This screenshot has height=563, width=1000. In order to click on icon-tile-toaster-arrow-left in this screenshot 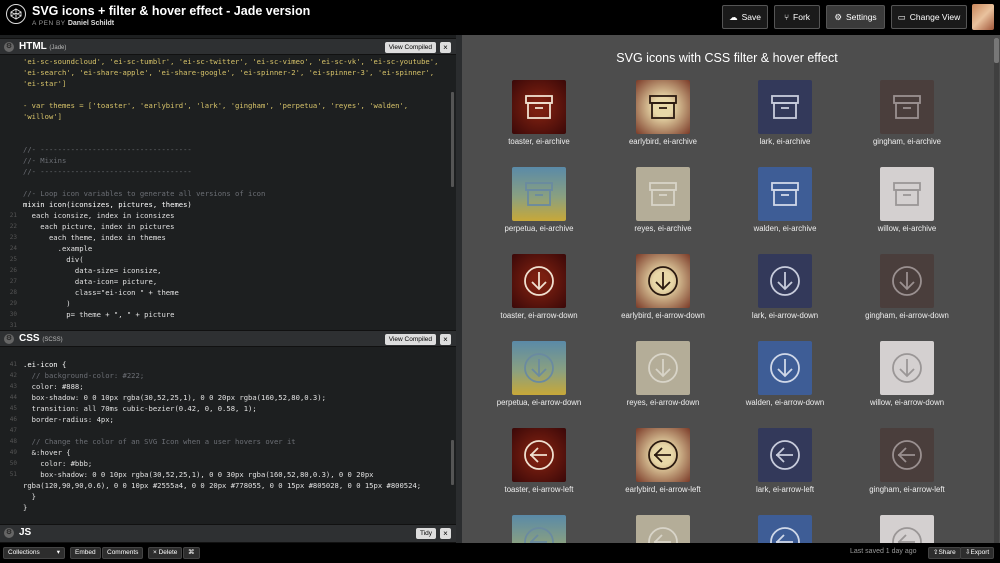, I will do `click(539, 455)`.